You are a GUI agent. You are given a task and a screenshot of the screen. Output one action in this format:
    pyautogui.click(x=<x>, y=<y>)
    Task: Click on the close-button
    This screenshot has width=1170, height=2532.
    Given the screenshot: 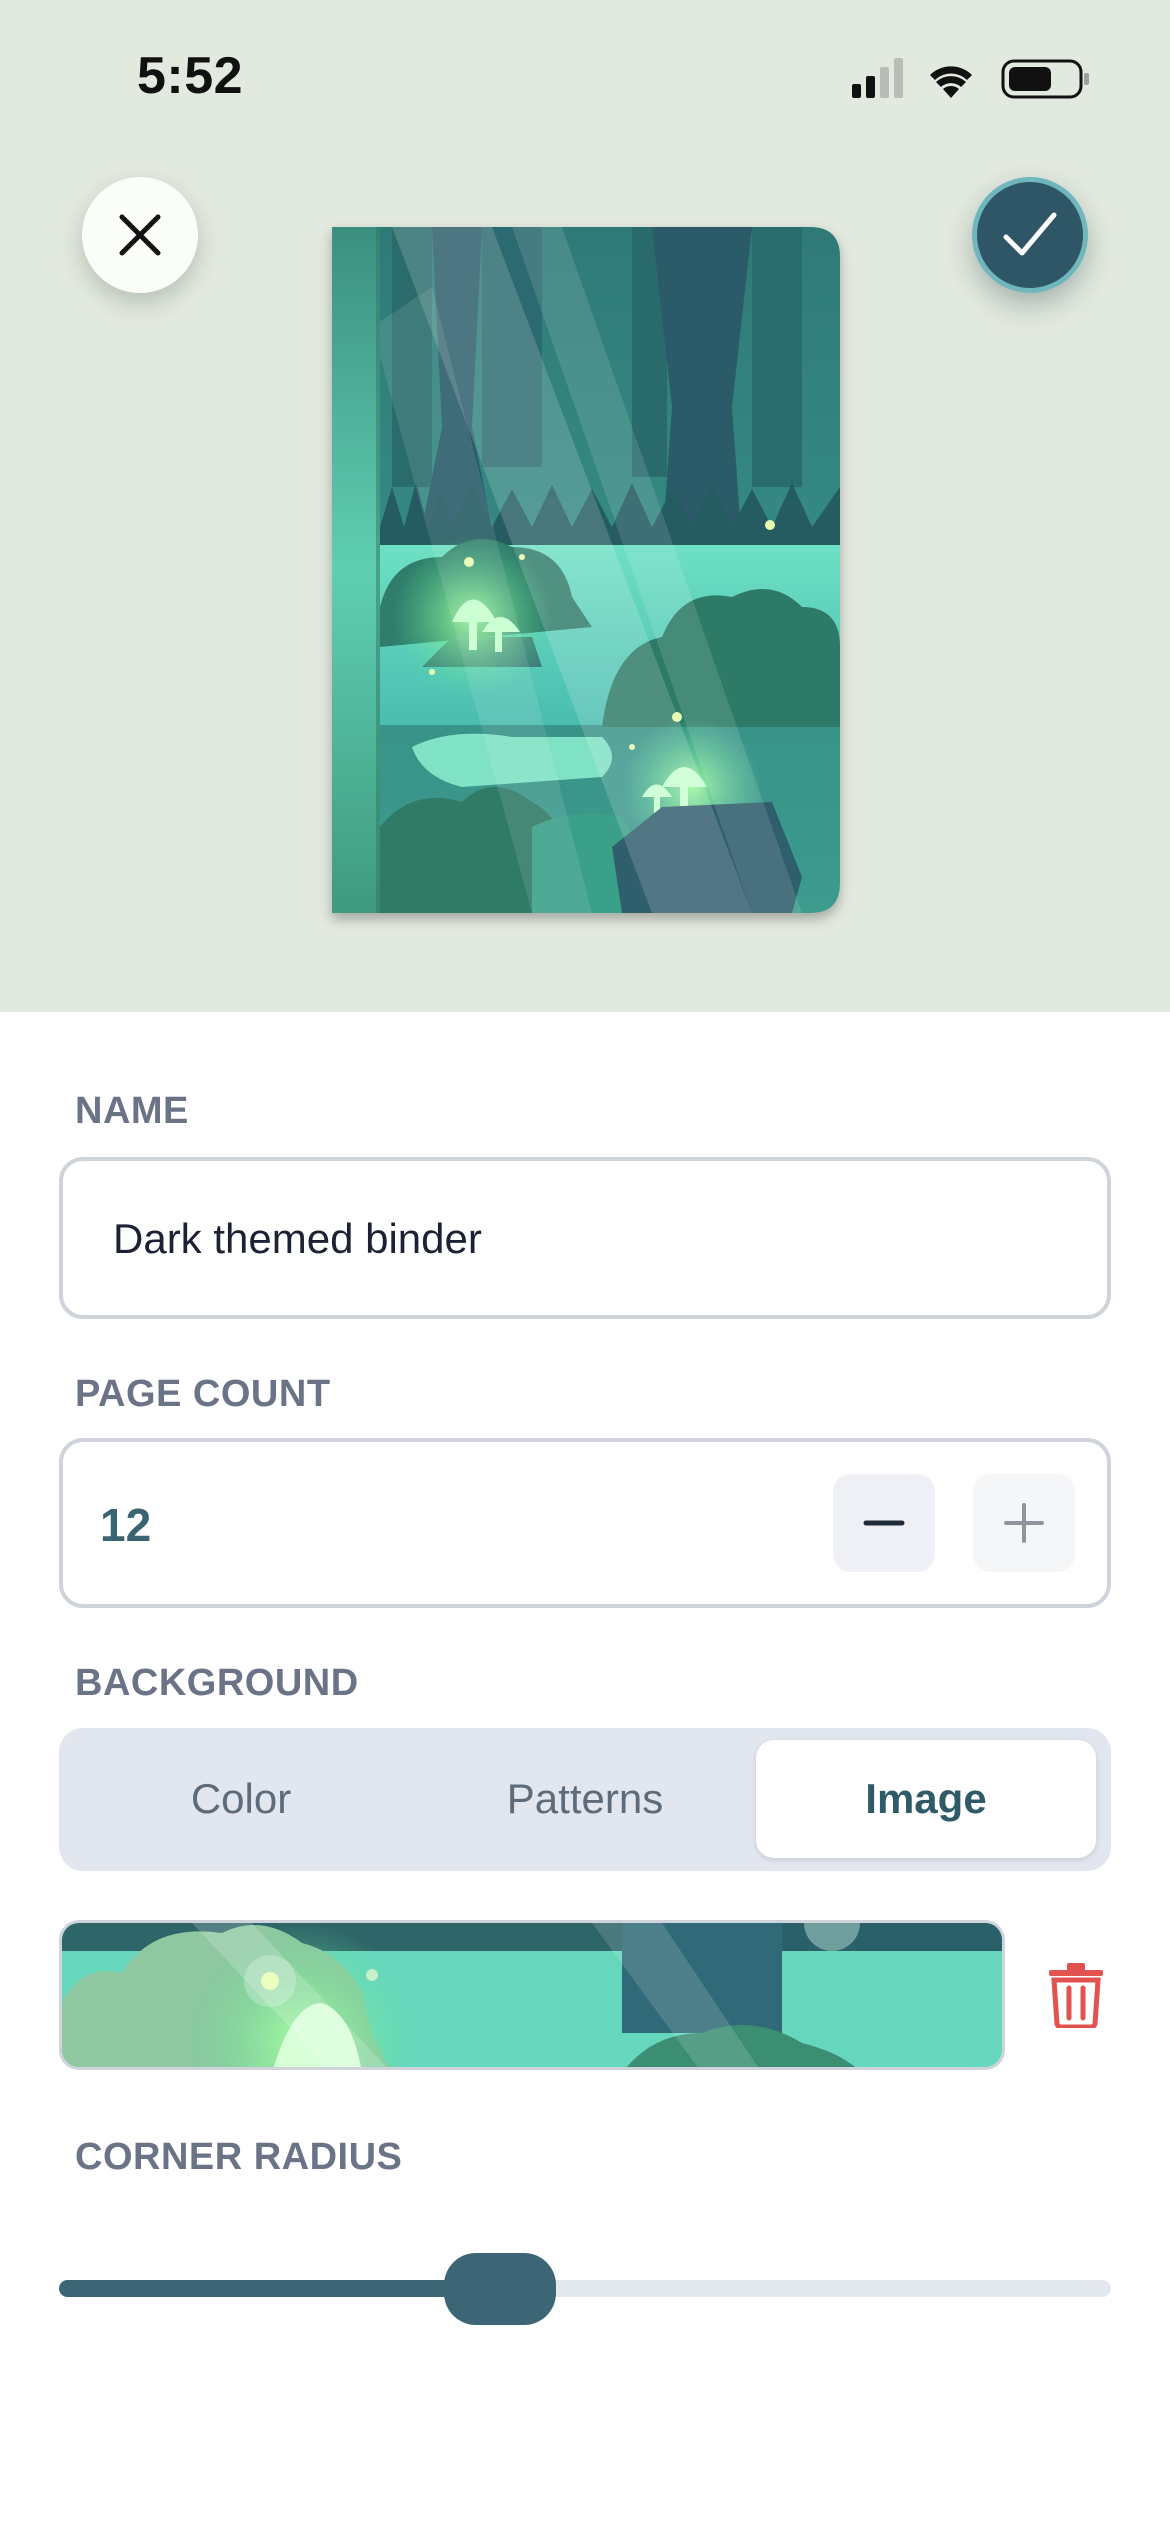 What is the action you would take?
    pyautogui.click(x=140, y=235)
    